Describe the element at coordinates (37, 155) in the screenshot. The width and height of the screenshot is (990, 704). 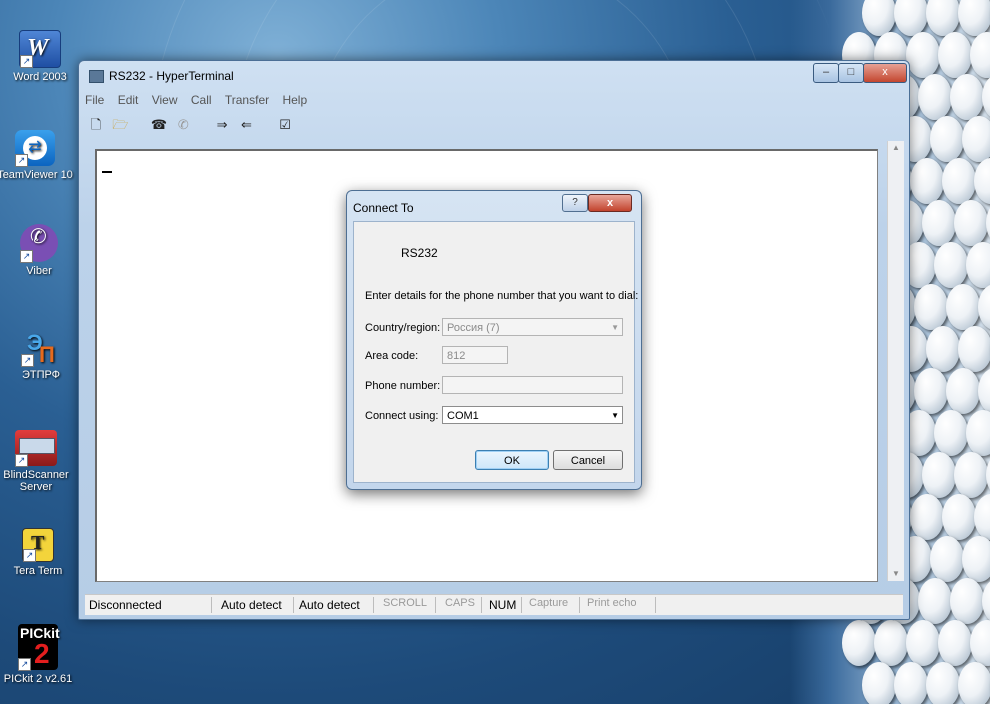
I see `desktop-icon-teamviewer: ⇄ ↗ TeamViewer 10` at that location.